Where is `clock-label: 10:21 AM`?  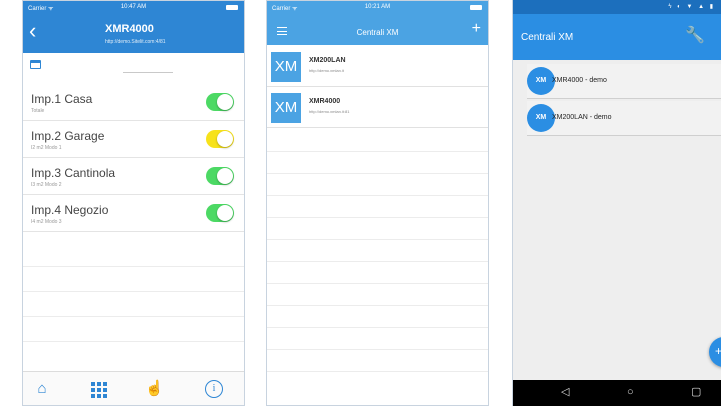 clock-label: 10:21 AM is located at coordinates (377, 7).